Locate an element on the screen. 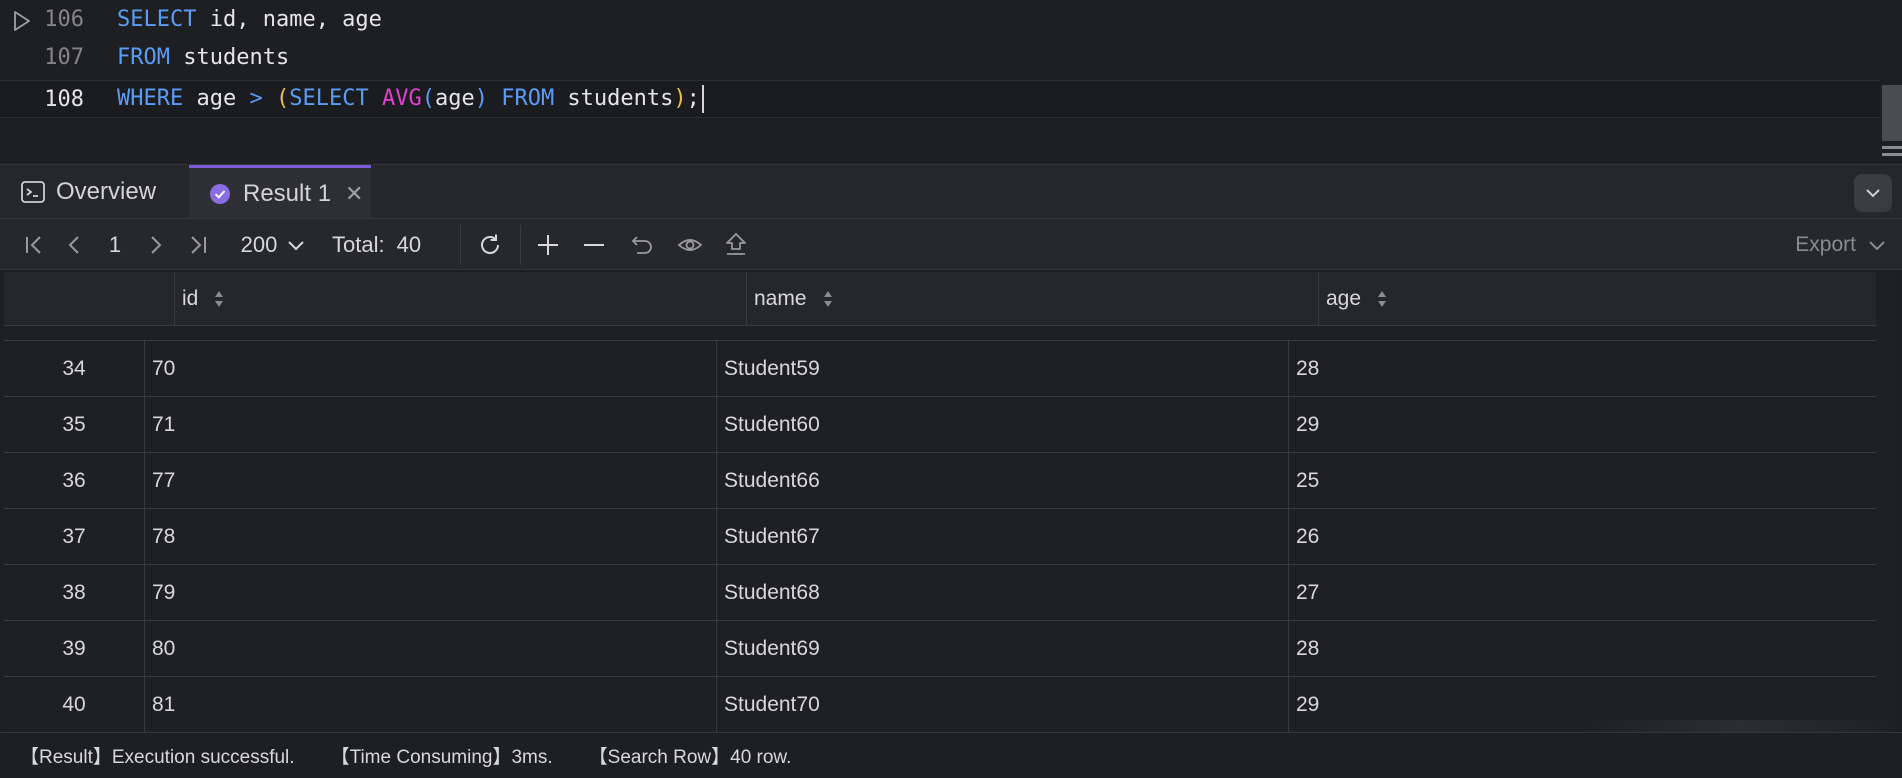 Image resolution: width=1902 pixels, height=778 pixels. editor-scrollbar-thumb is located at coordinates (1892, 113).